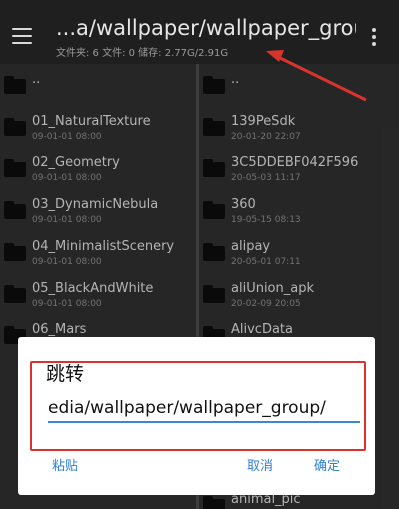 Image resolution: width=399 pixels, height=509 pixels. Describe the element at coordinates (327, 464) in the screenshot. I see `confirm-button: 确定` at that location.